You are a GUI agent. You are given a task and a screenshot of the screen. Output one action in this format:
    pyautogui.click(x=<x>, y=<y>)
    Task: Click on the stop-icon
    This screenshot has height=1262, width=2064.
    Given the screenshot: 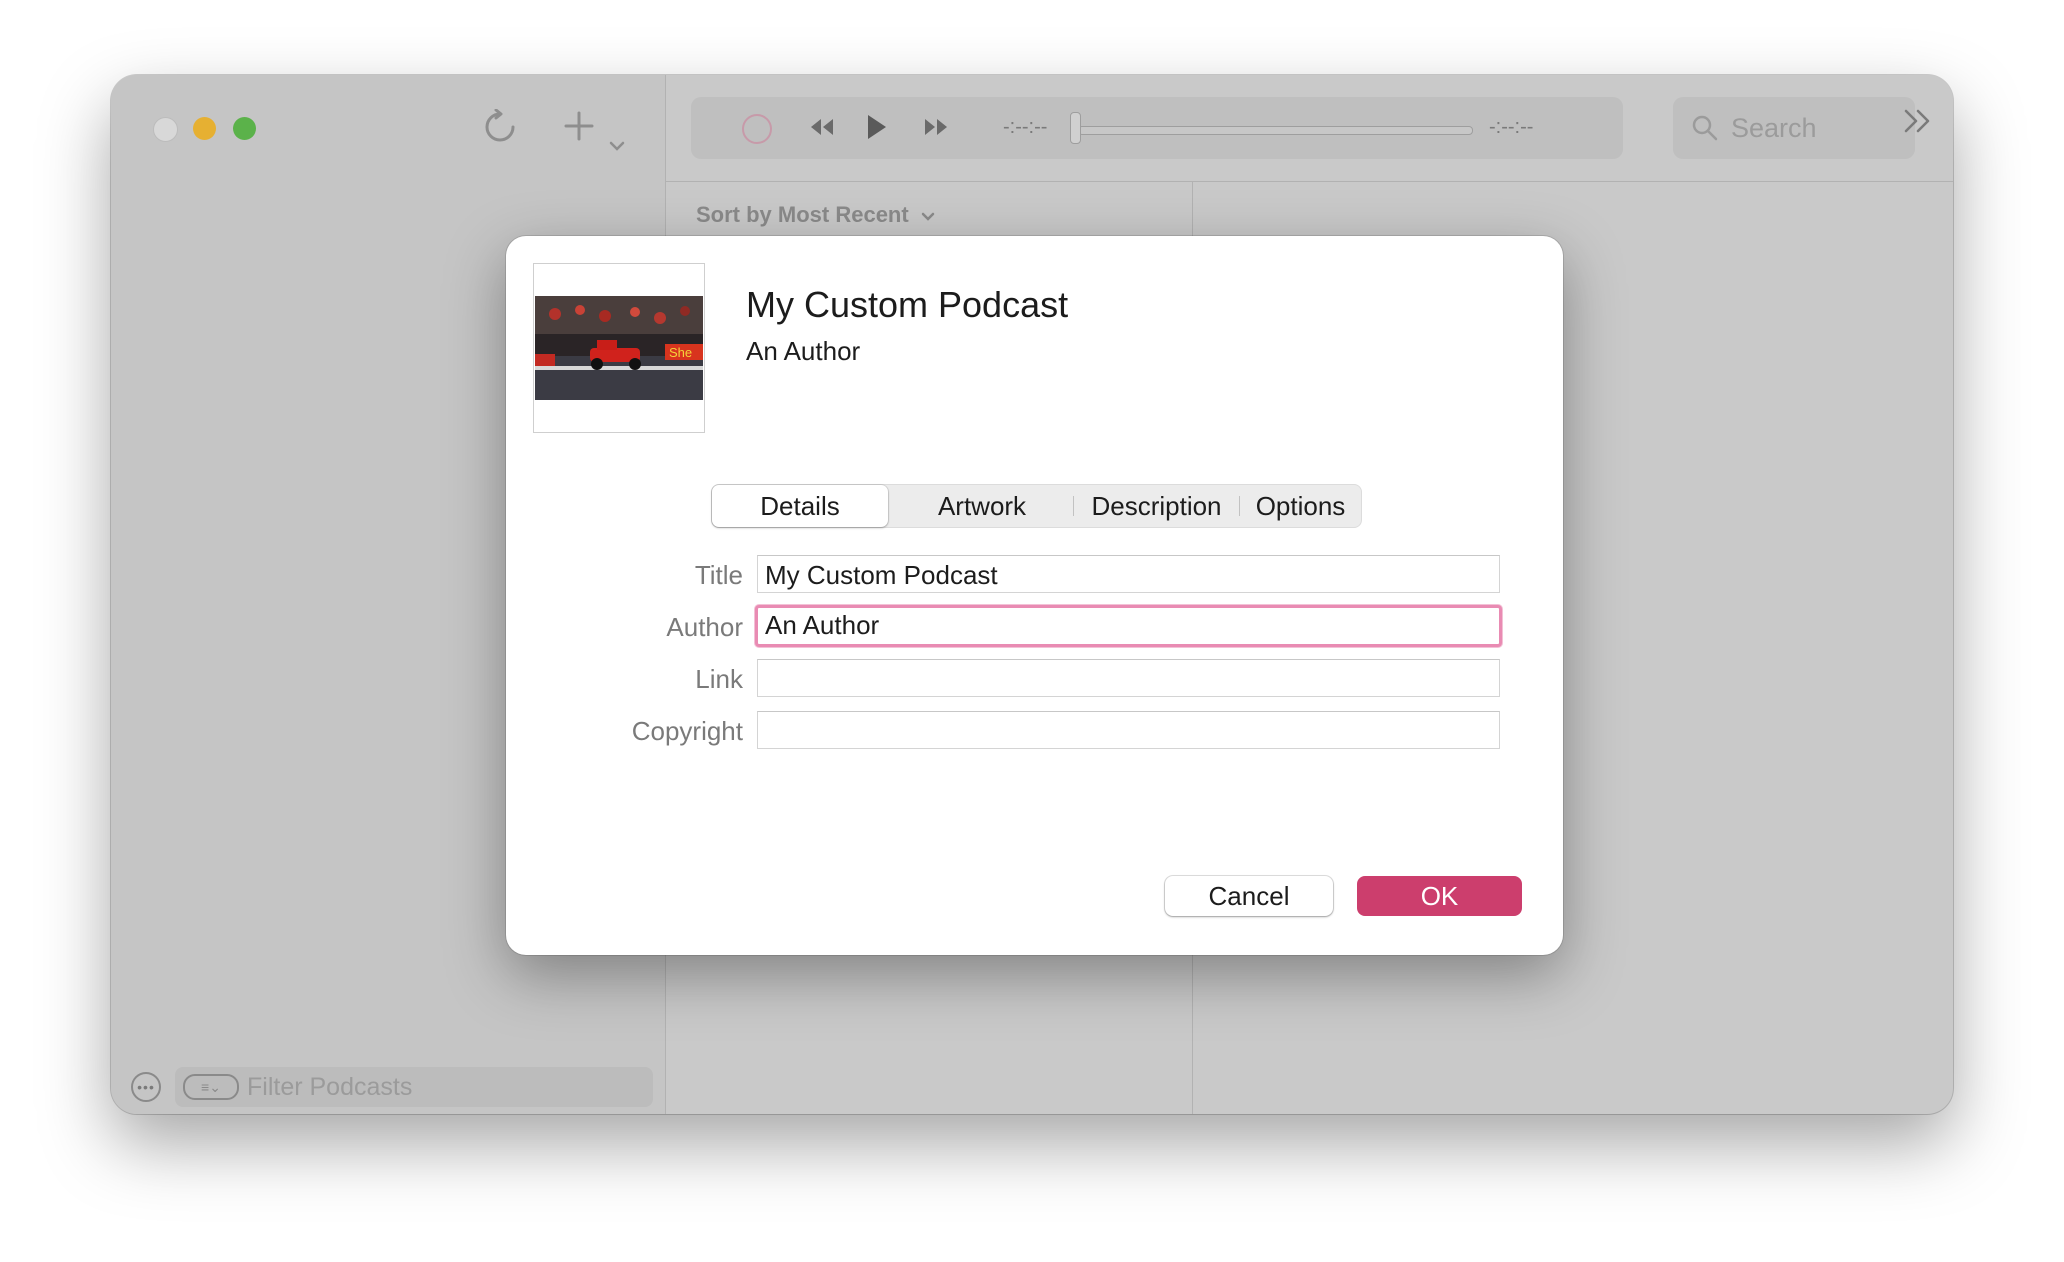 What is the action you would take?
    pyautogui.click(x=757, y=131)
    